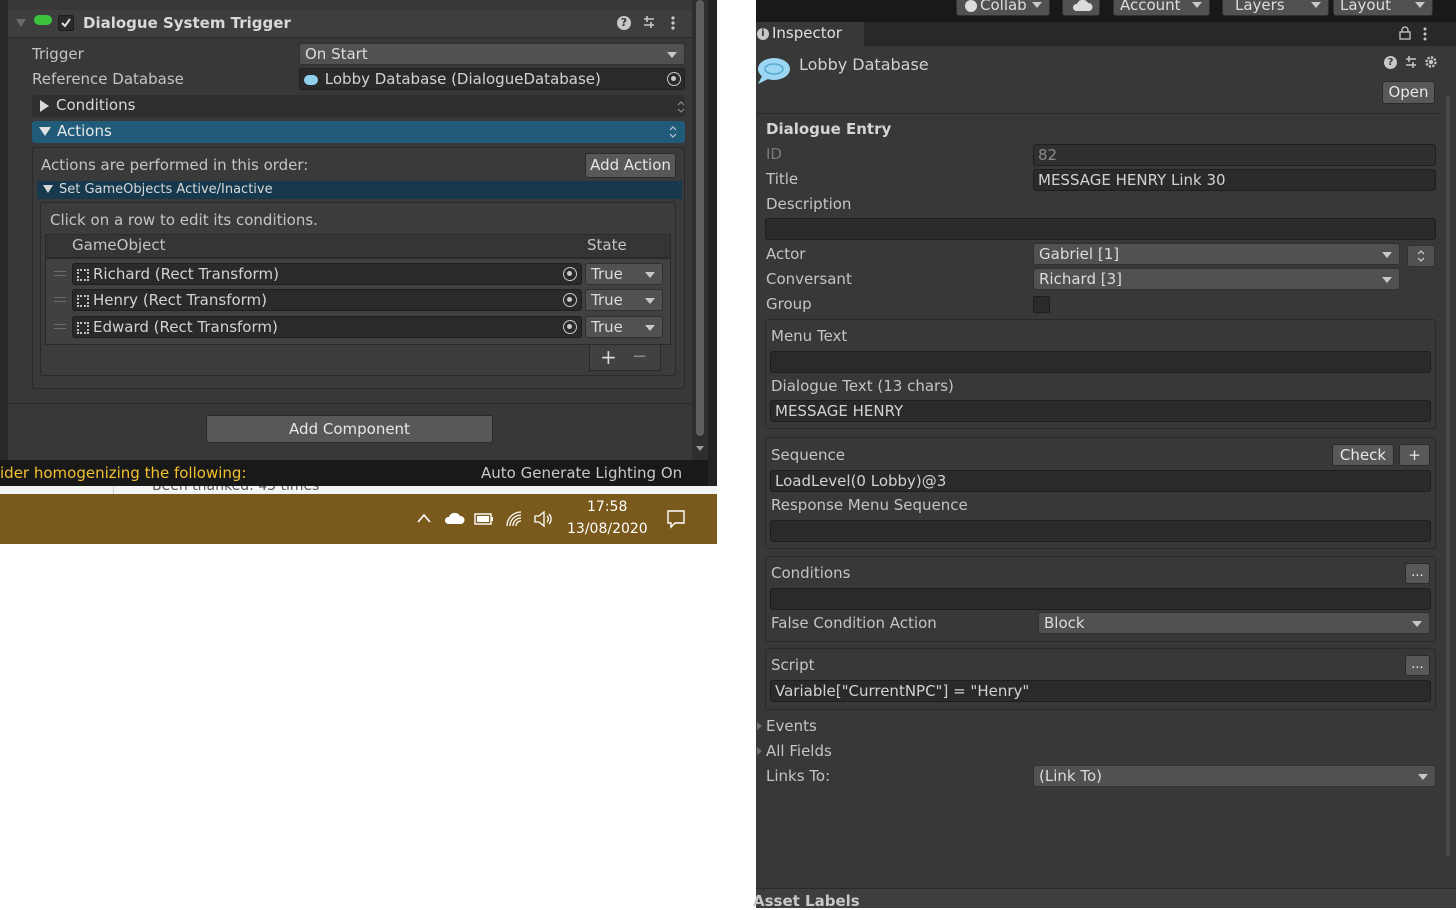  I want to click on component-enabled-checkbox, so click(66, 23).